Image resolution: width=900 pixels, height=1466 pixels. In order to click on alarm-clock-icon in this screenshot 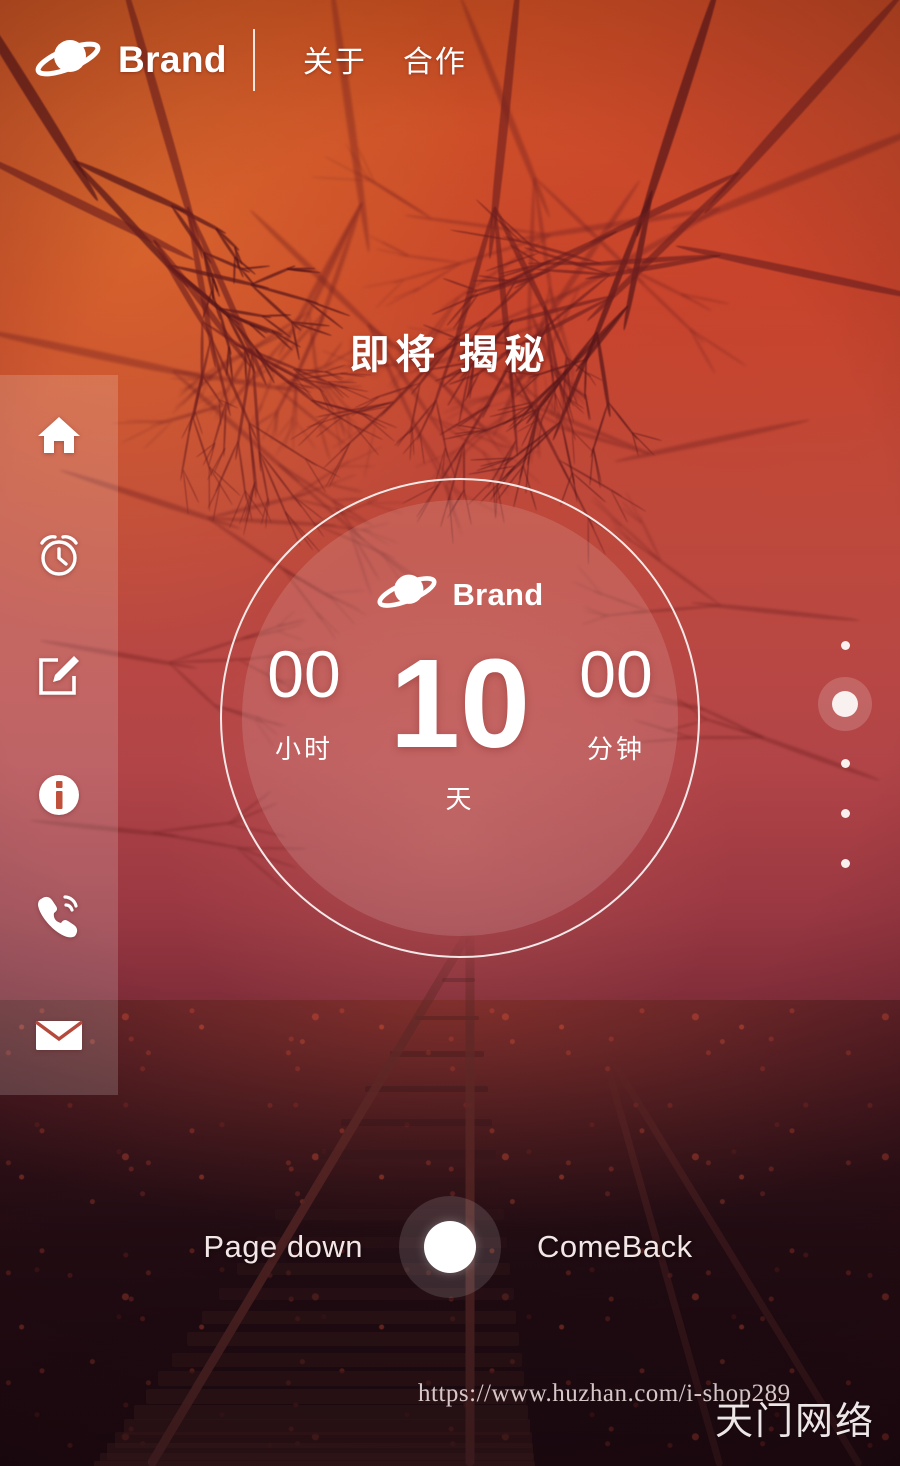, I will do `click(59, 555)`.